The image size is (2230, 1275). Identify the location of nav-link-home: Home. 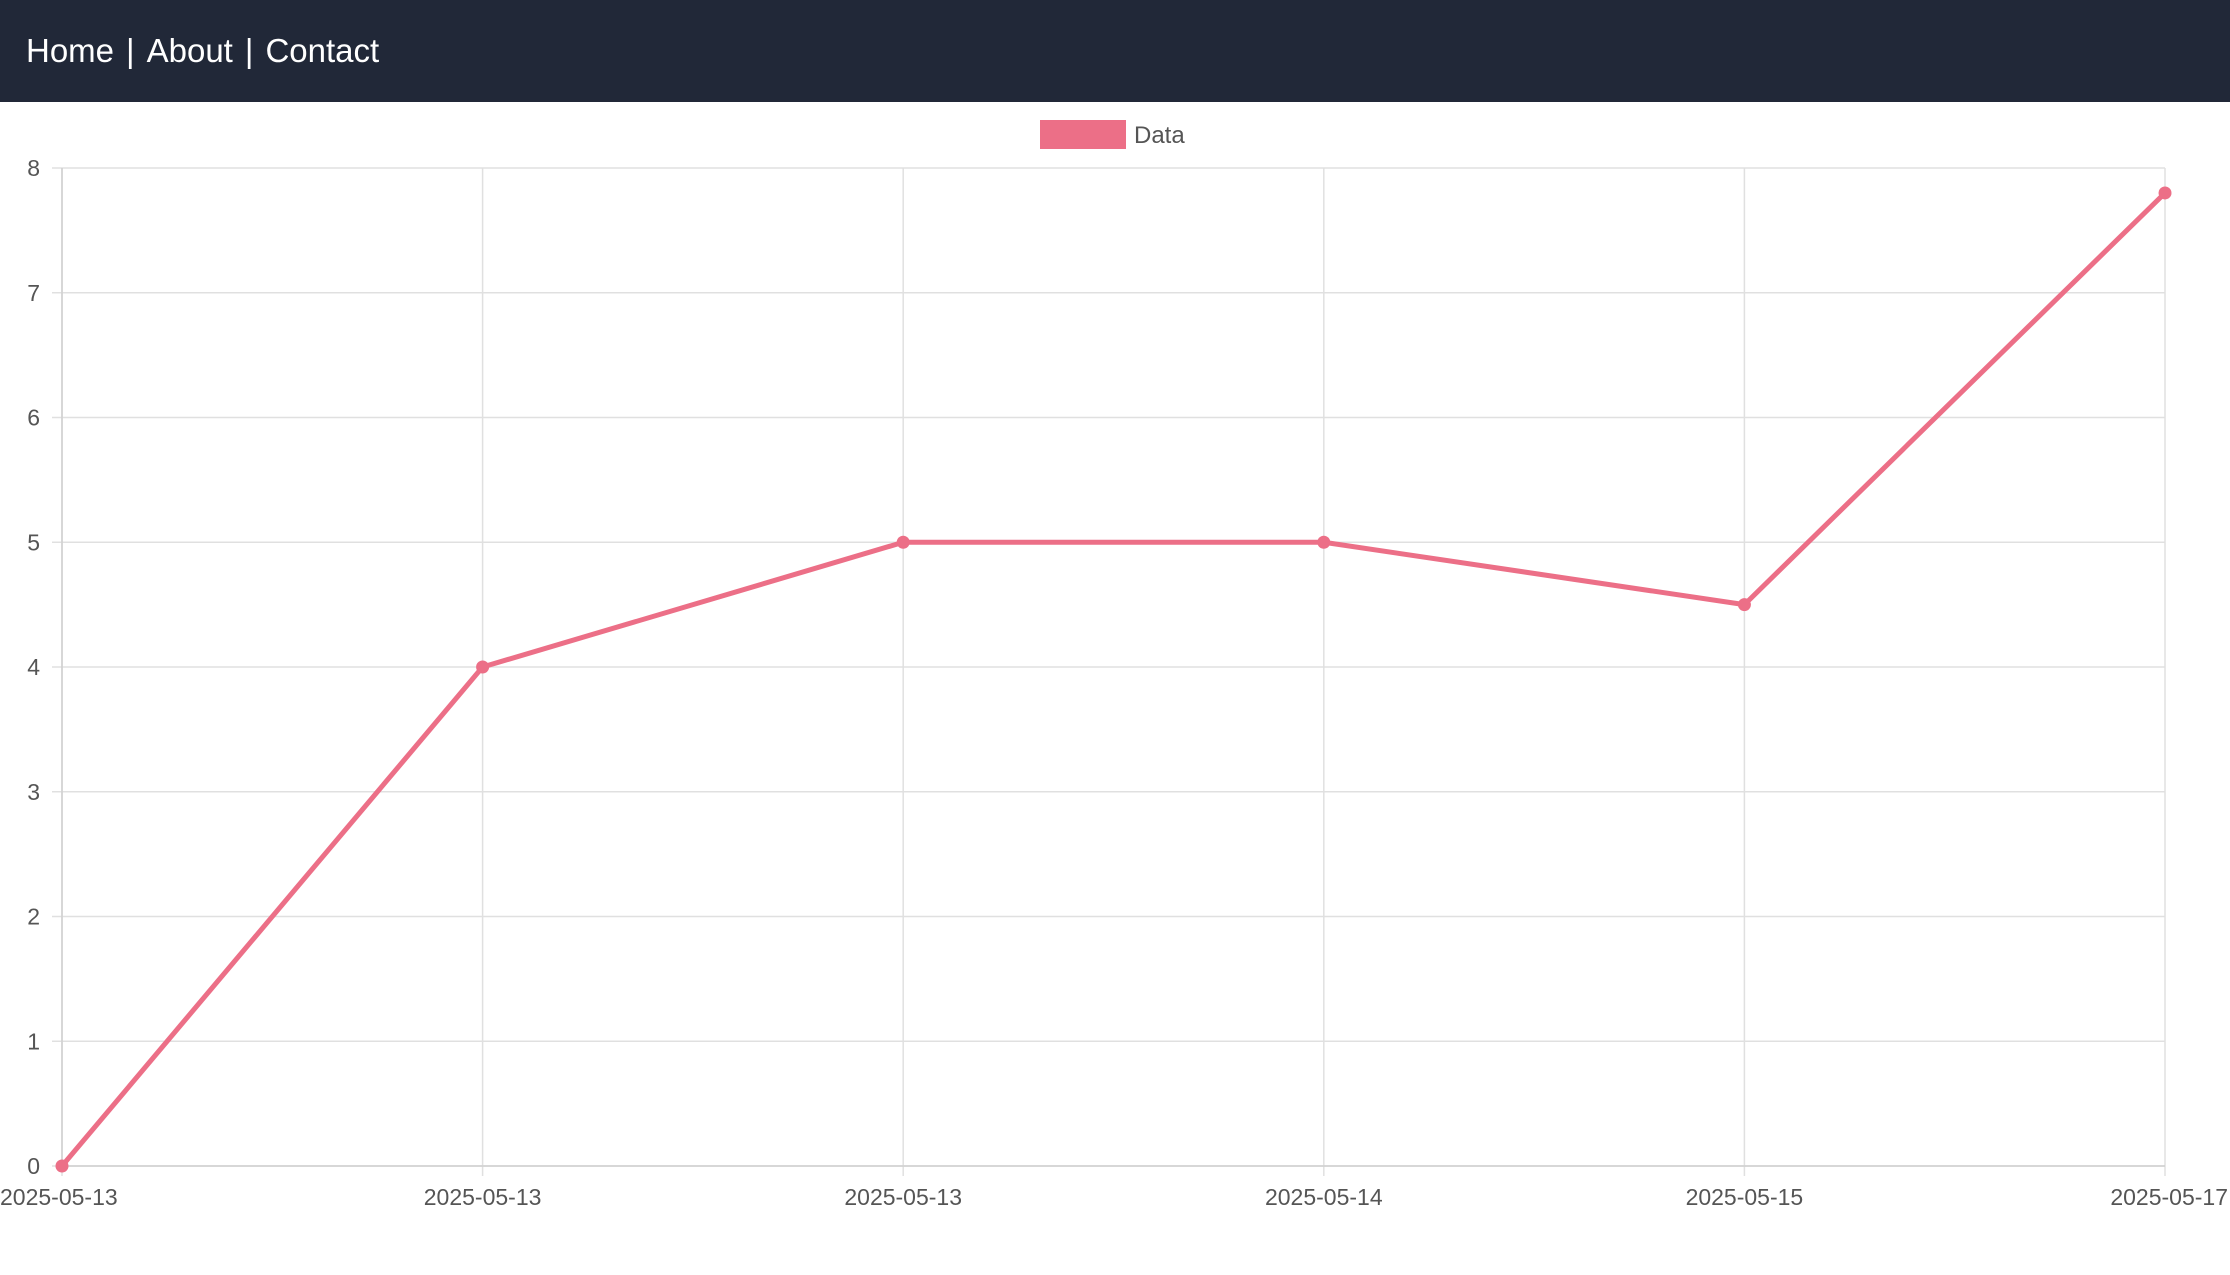
(70, 51).